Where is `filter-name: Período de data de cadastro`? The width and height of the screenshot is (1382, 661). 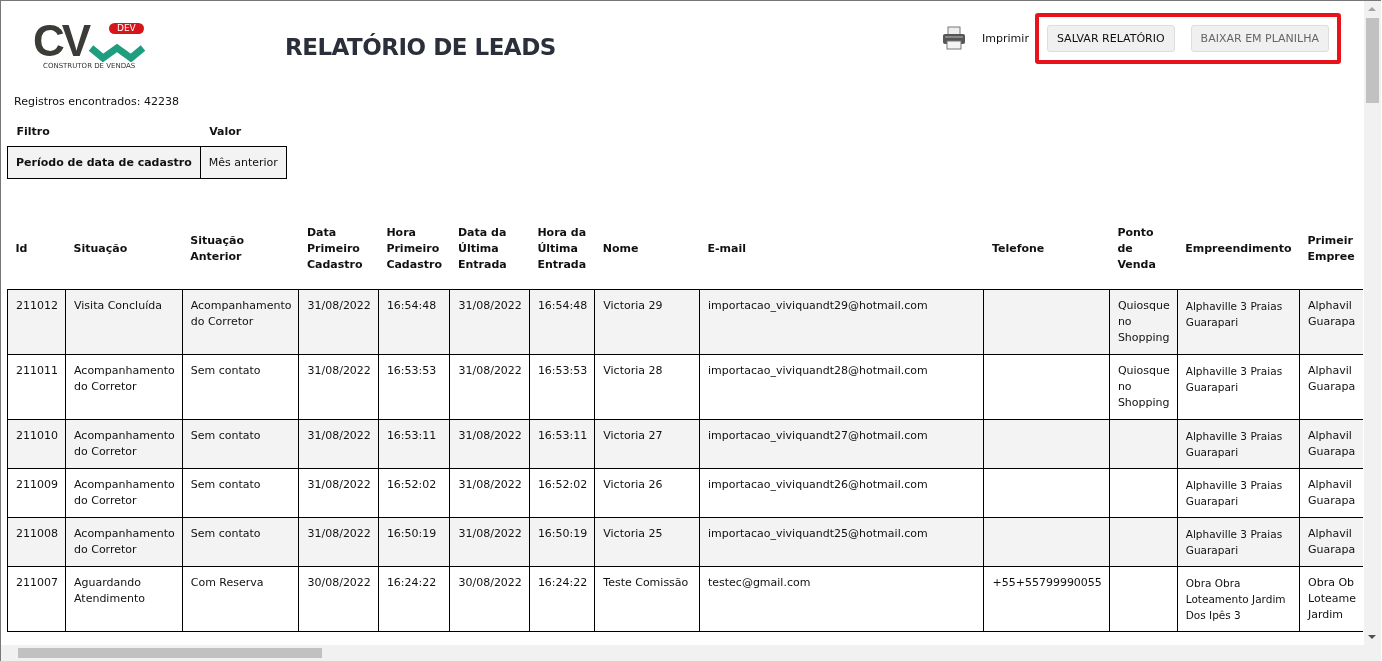 filter-name: Período de data de cadastro is located at coordinates (104, 162).